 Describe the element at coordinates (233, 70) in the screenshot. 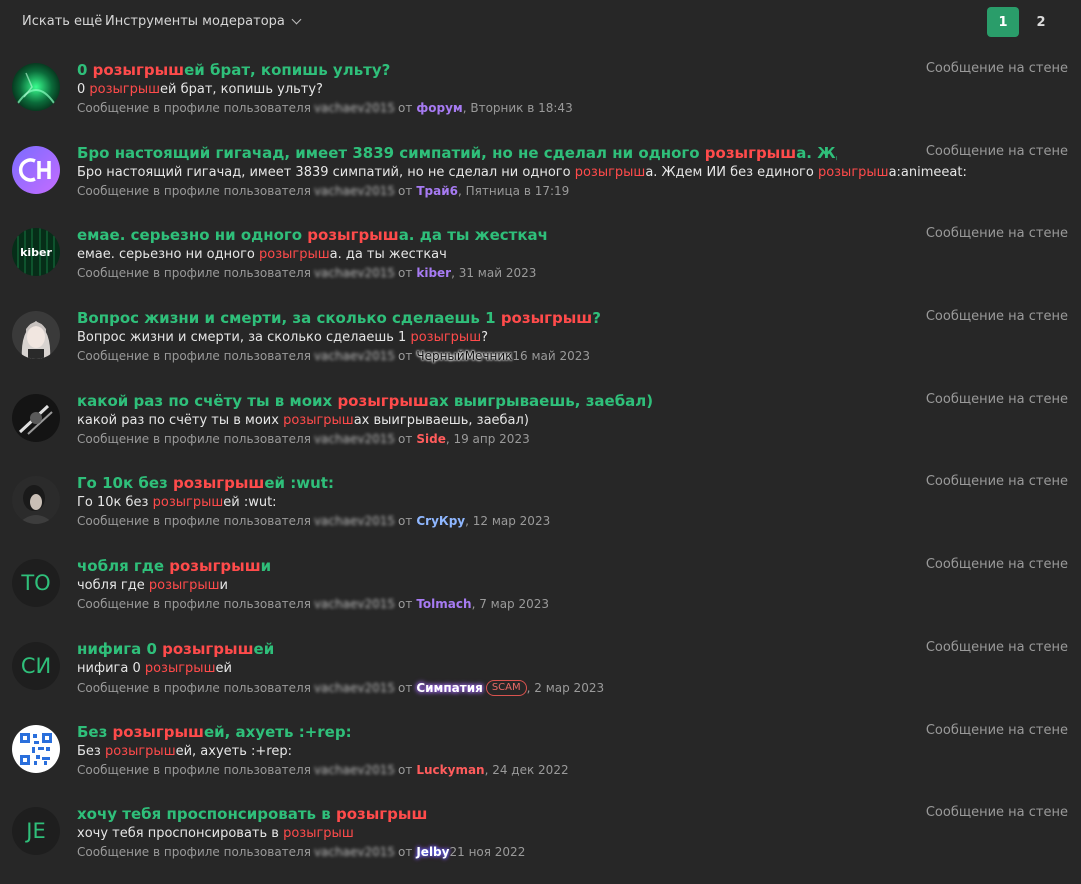

I see `result-title: 0 розыгрышей брат, копишь ульту?` at that location.